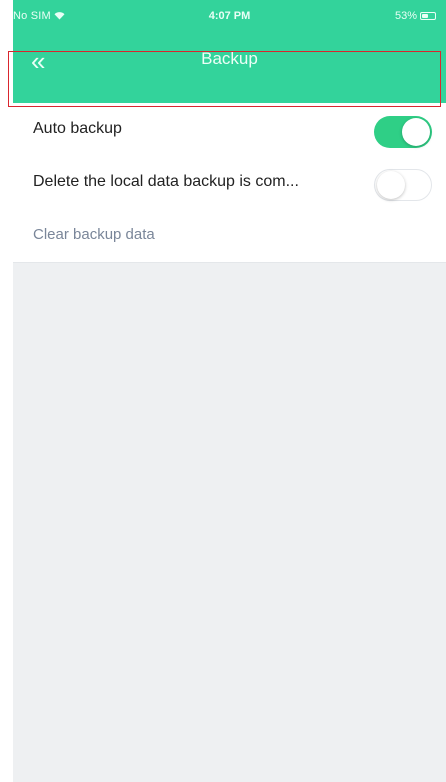 This screenshot has height=782, width=446. I want to click on status-time: 4:07 PM, so click(229, 16).